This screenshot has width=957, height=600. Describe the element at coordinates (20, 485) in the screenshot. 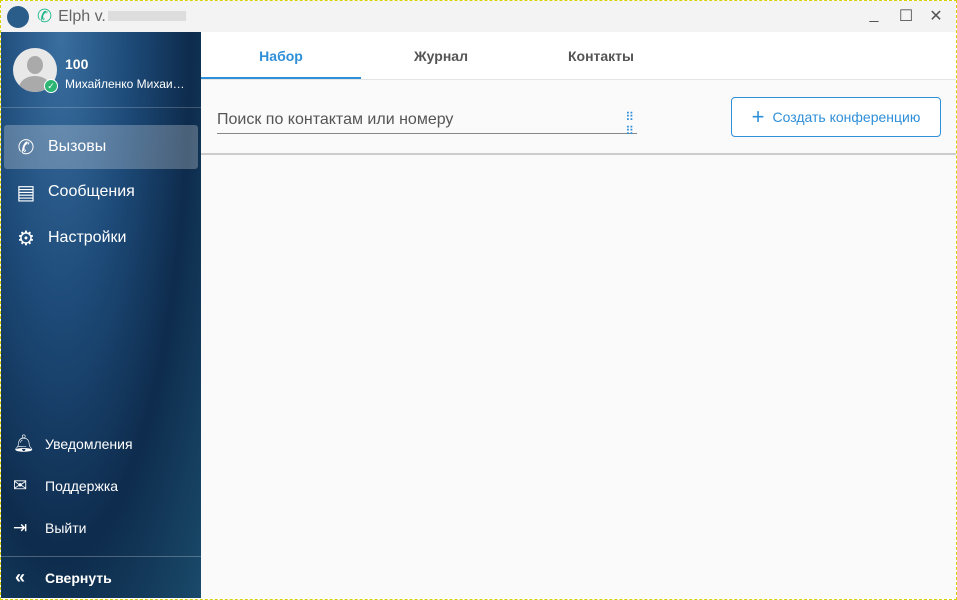

I see `mail-icon: ✉` at that location.